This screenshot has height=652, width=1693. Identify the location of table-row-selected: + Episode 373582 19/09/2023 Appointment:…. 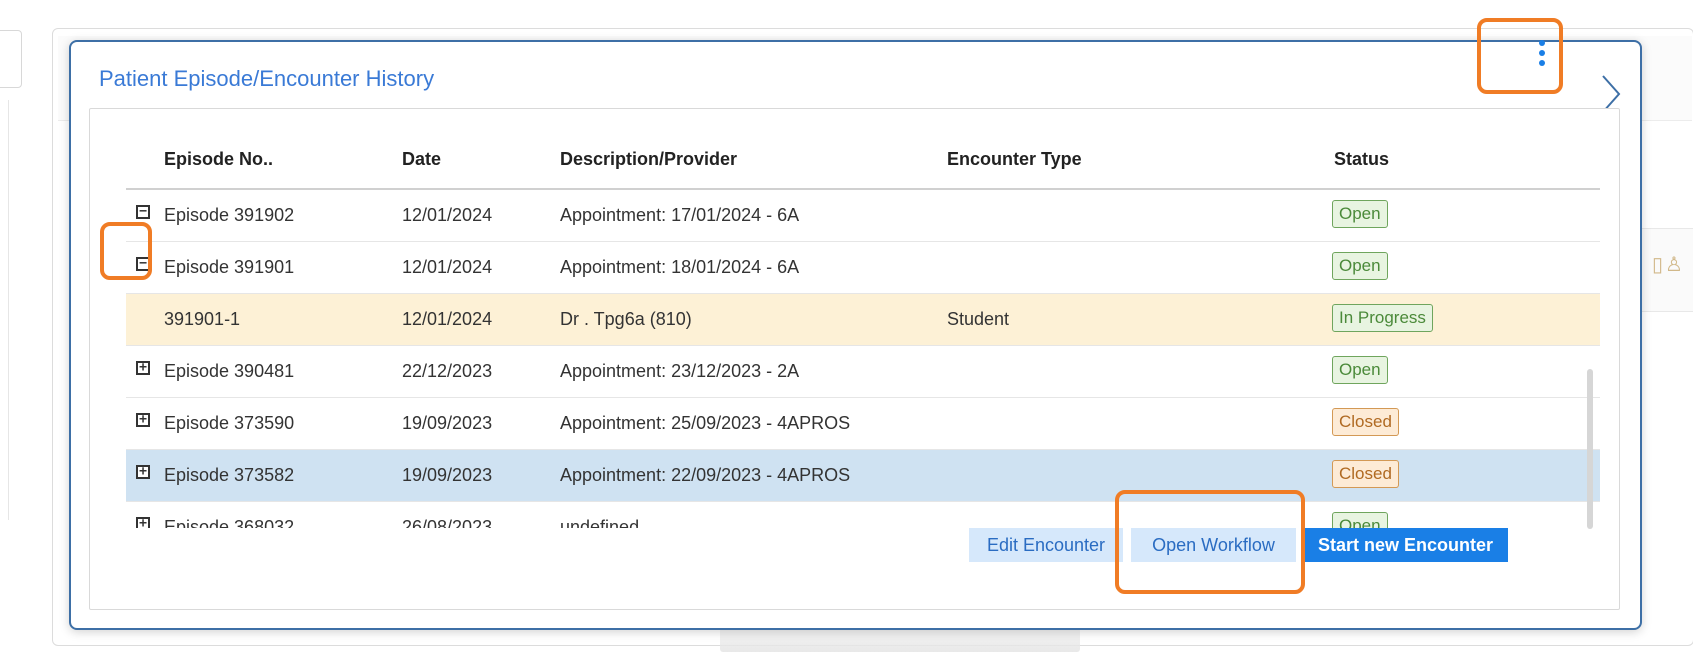
(863, 476).